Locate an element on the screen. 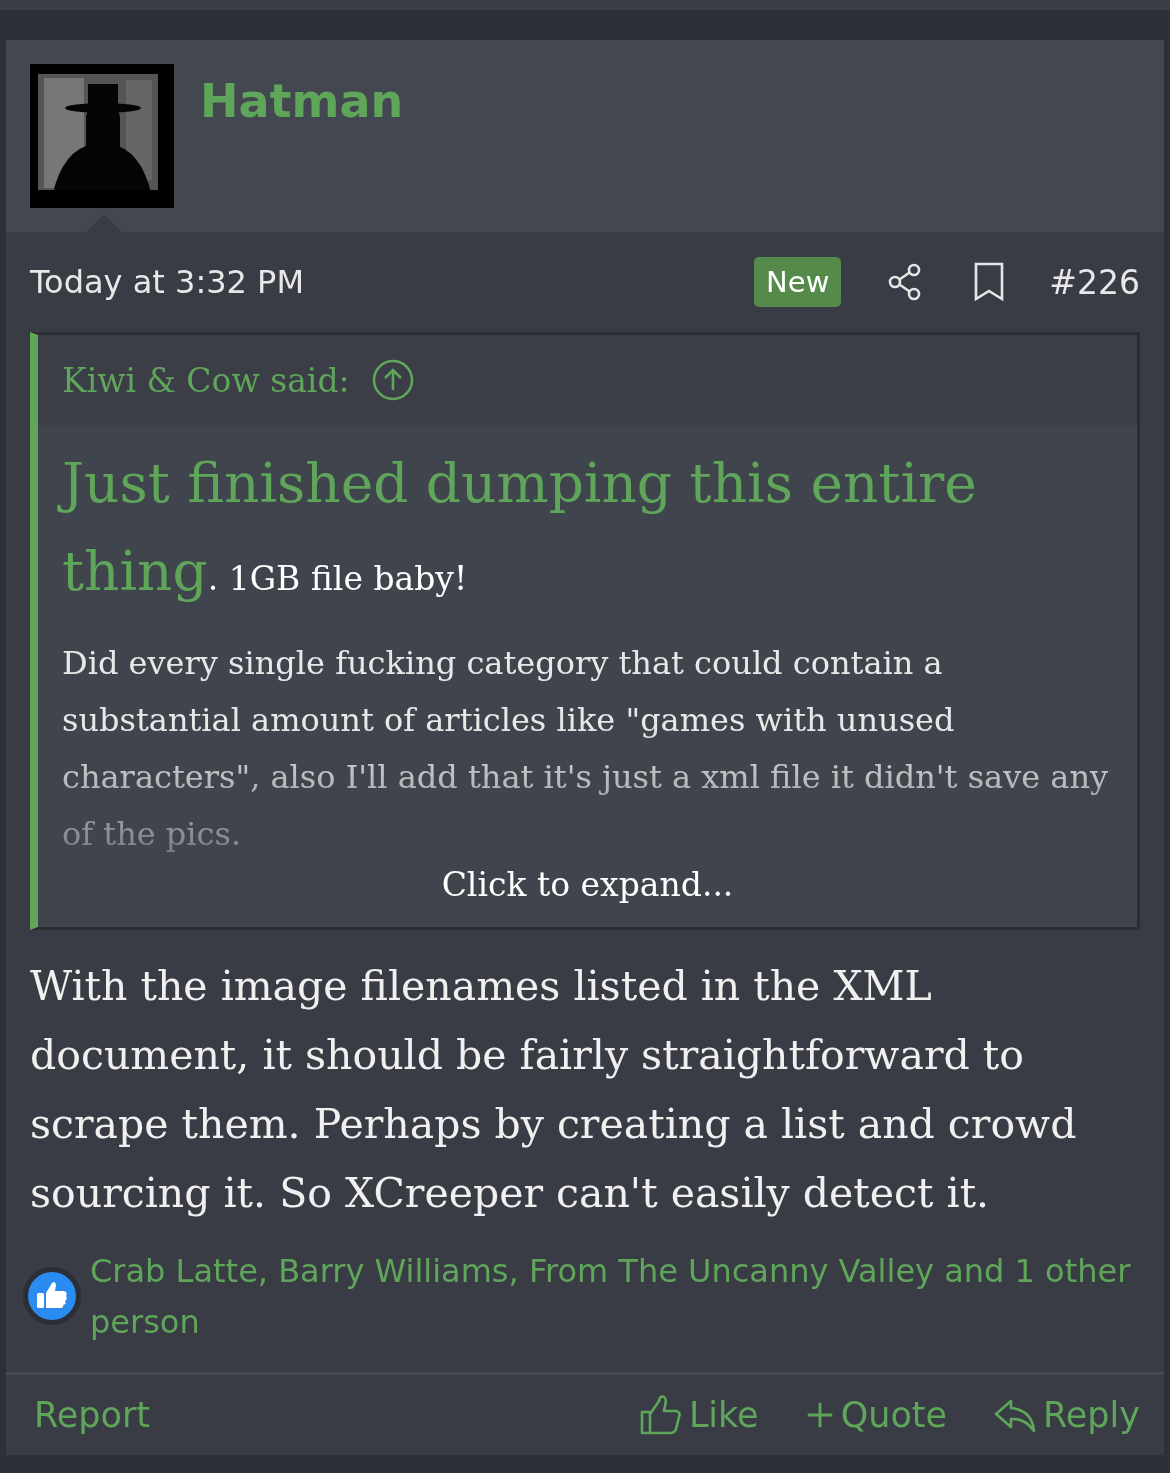 This screenshot has width=1170, height=1473. reply-button: Reply is located at coordinates (1066, 1415).